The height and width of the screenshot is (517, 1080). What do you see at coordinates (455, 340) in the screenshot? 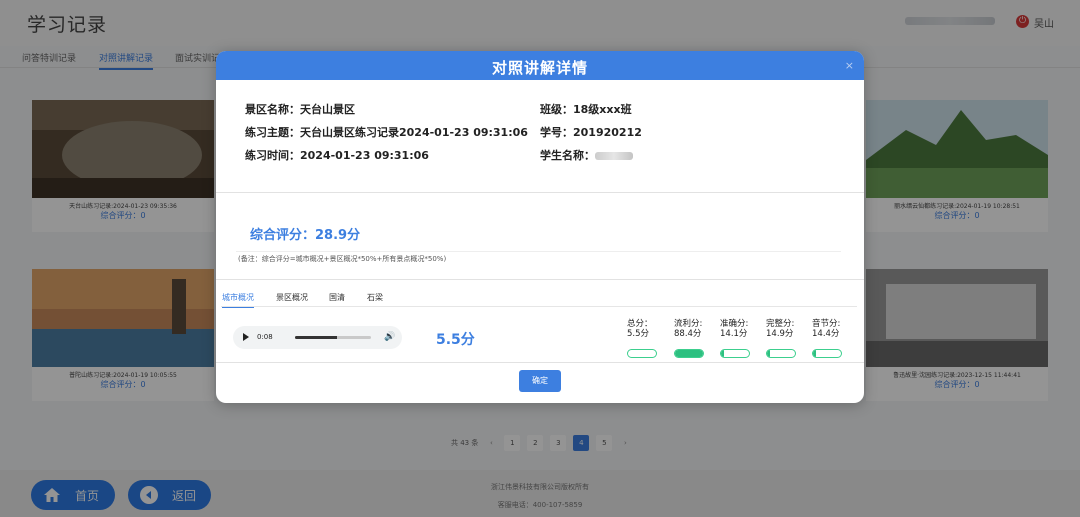
I see `segment-score: 5.5分` at bounding box center [455, 340].